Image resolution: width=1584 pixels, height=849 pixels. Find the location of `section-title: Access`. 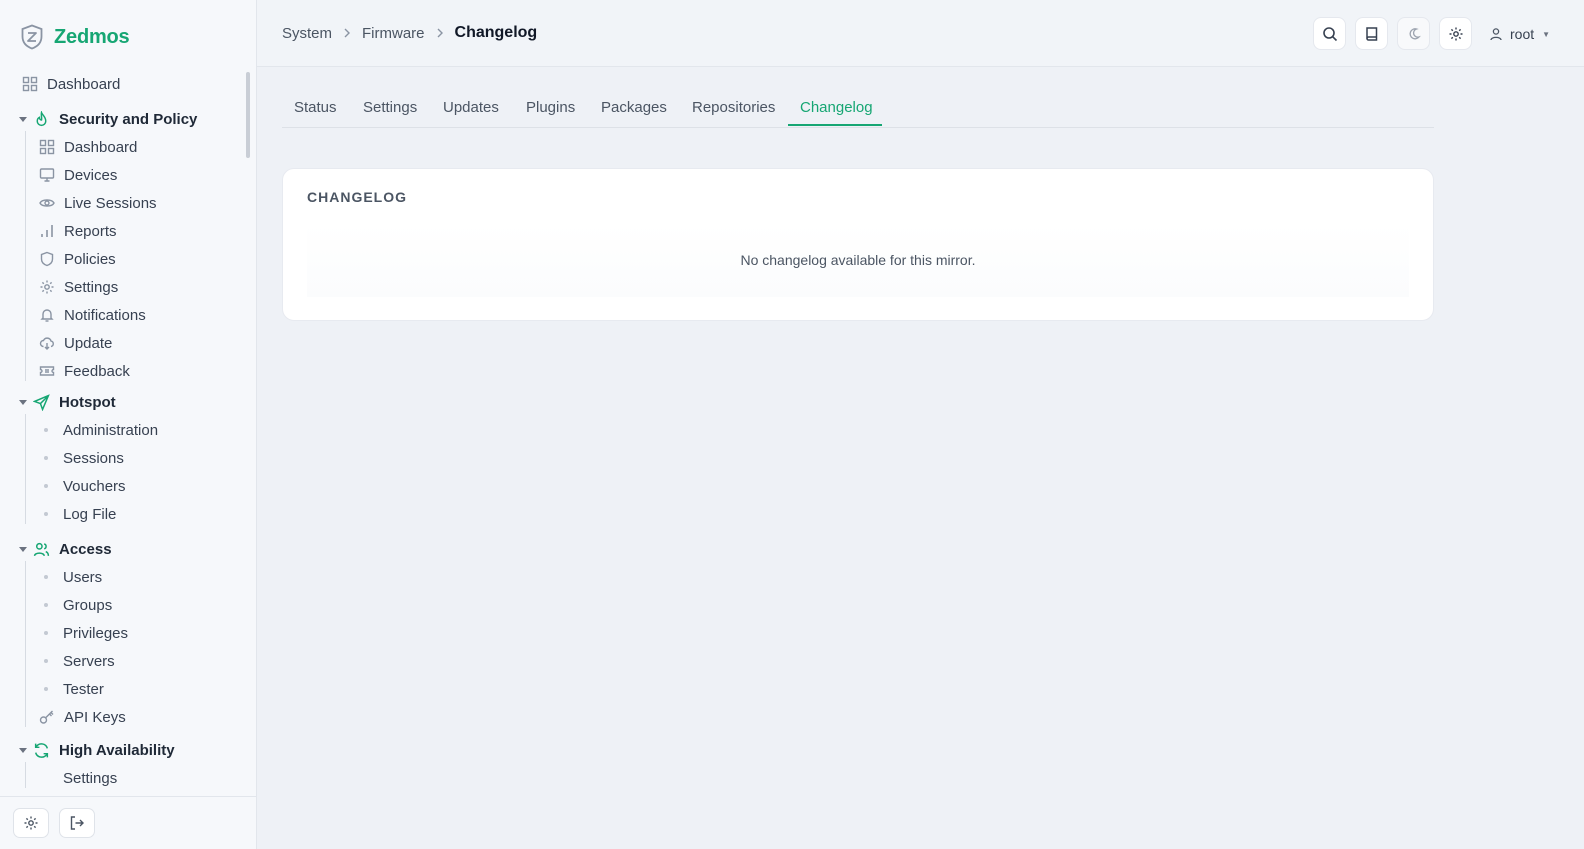

section-title: Access is located at coordinates (85, 549).